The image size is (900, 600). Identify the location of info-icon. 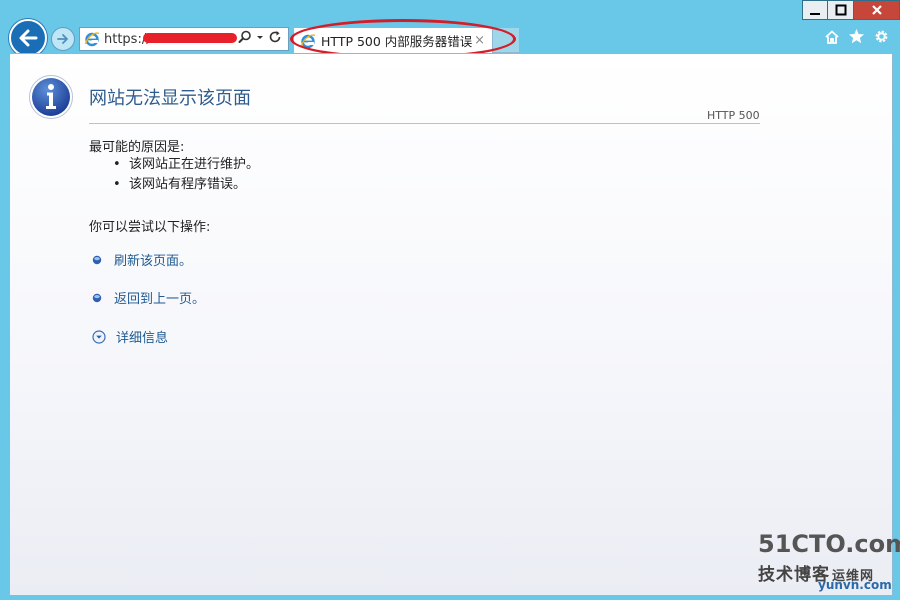
(51, 97).